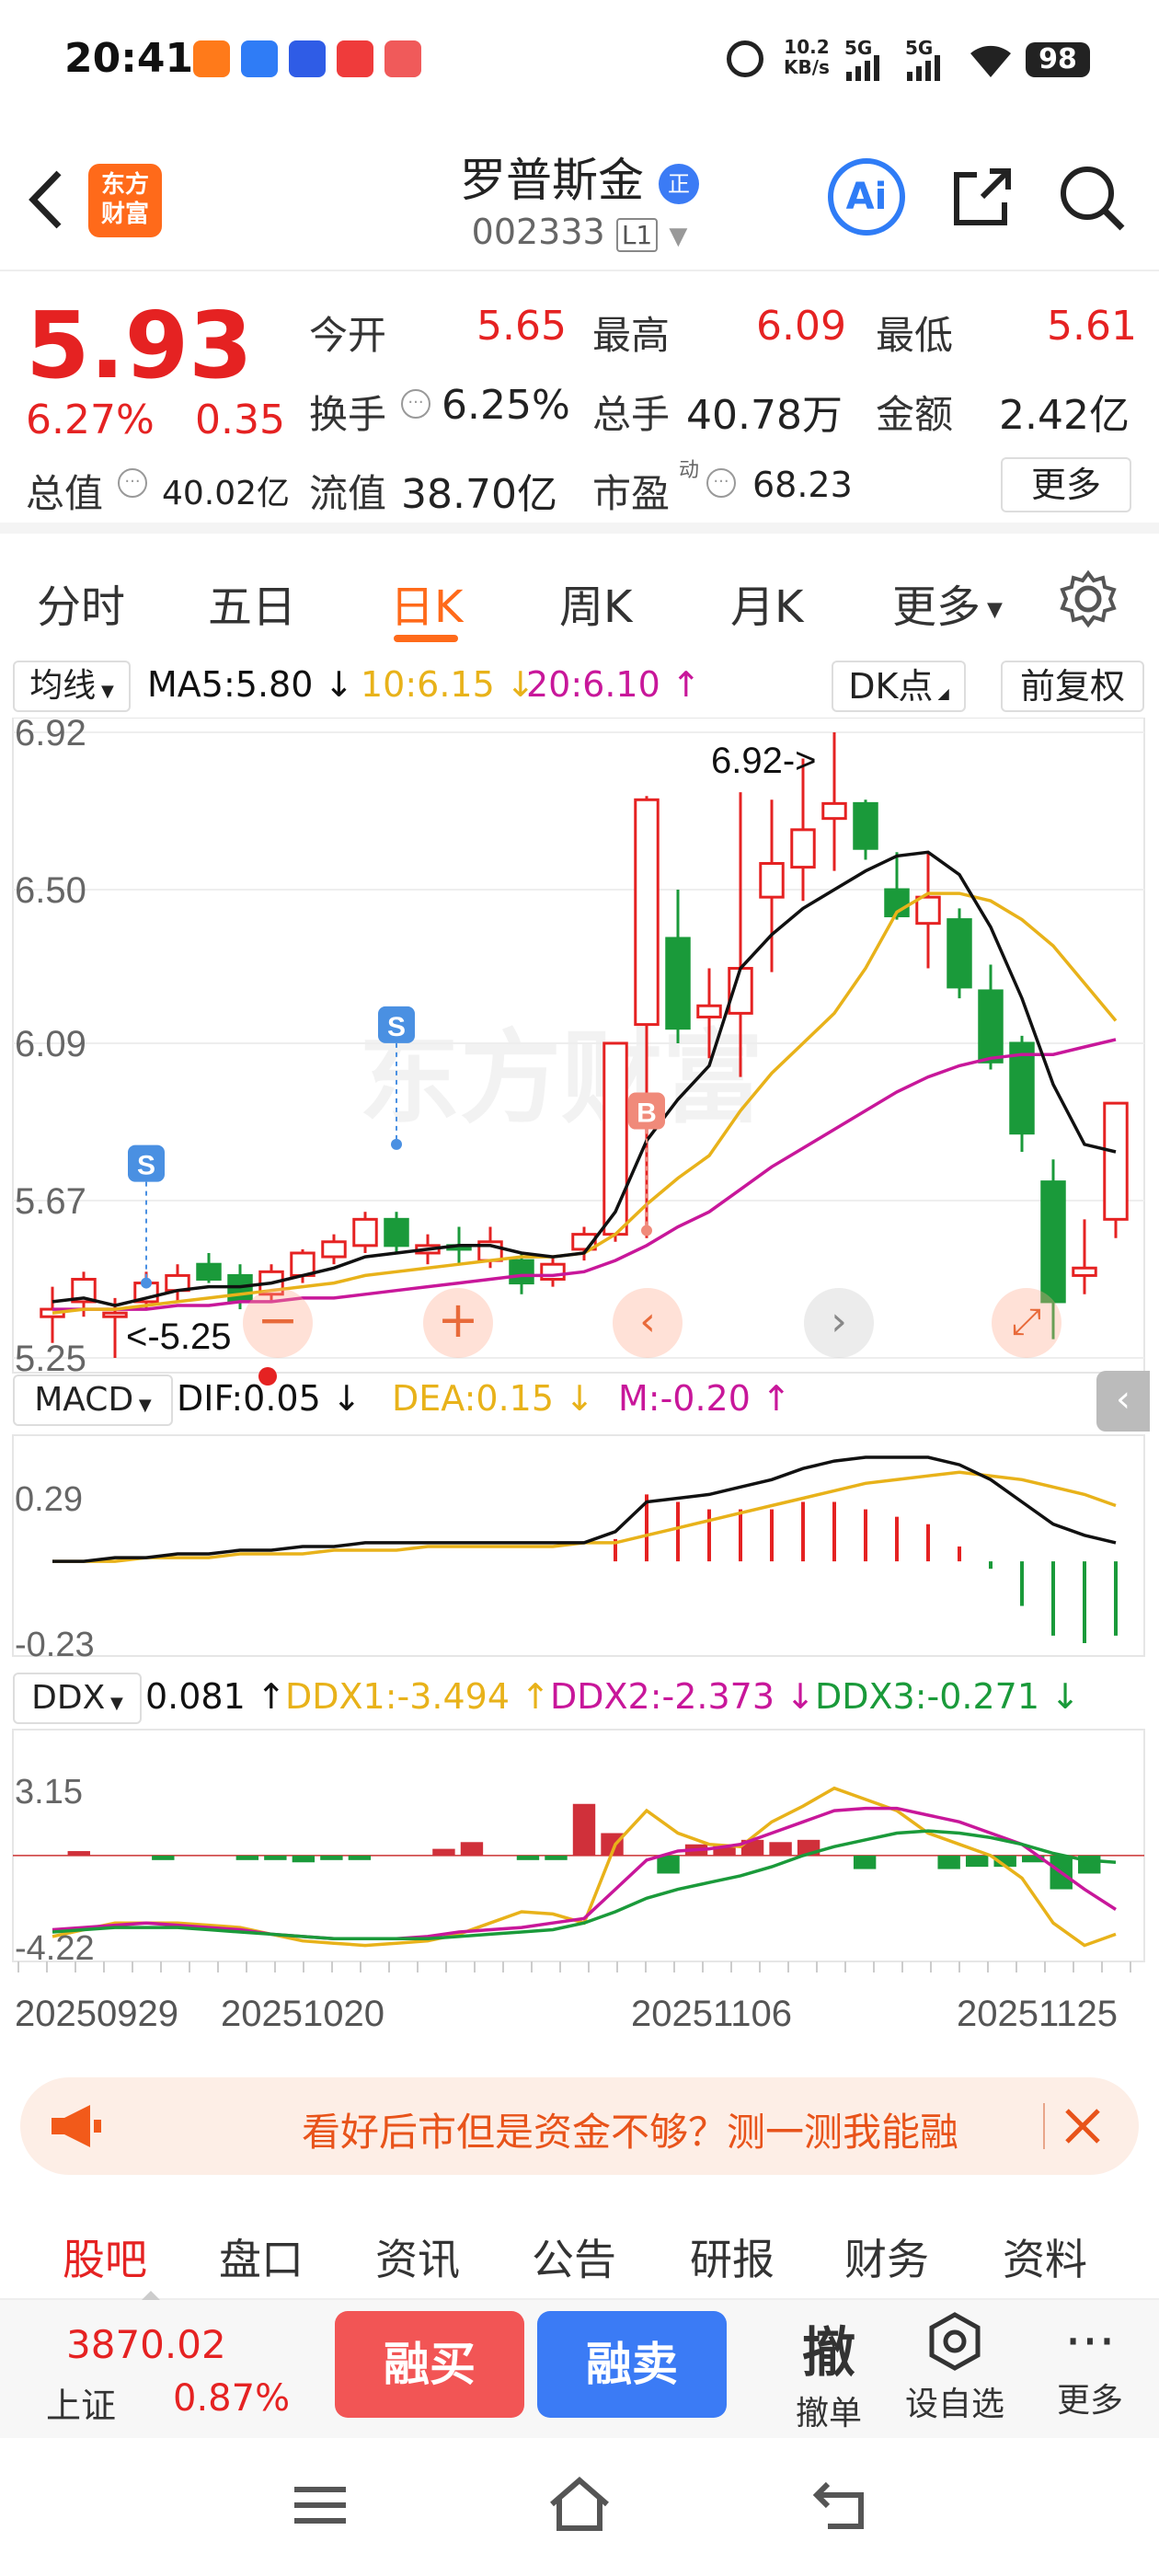  I want to click on adjust-button: 前复权, so click(1072, 686).